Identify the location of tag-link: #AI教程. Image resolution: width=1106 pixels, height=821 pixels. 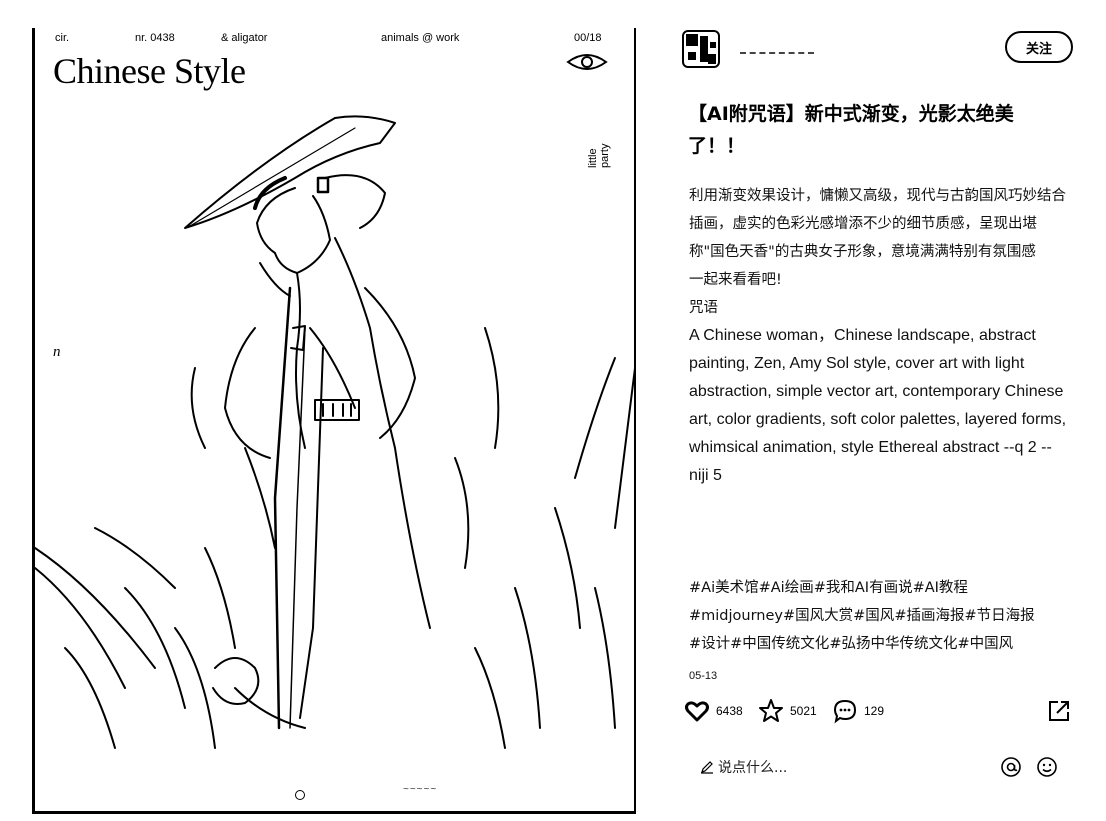
(940, 588).